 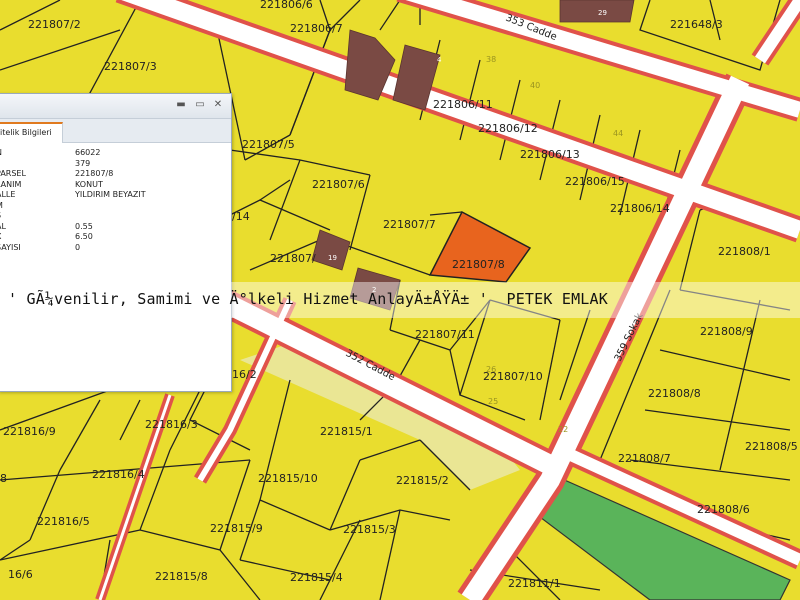 I want to click on parcel-label: 221815/10, so click(x=288, y=478).